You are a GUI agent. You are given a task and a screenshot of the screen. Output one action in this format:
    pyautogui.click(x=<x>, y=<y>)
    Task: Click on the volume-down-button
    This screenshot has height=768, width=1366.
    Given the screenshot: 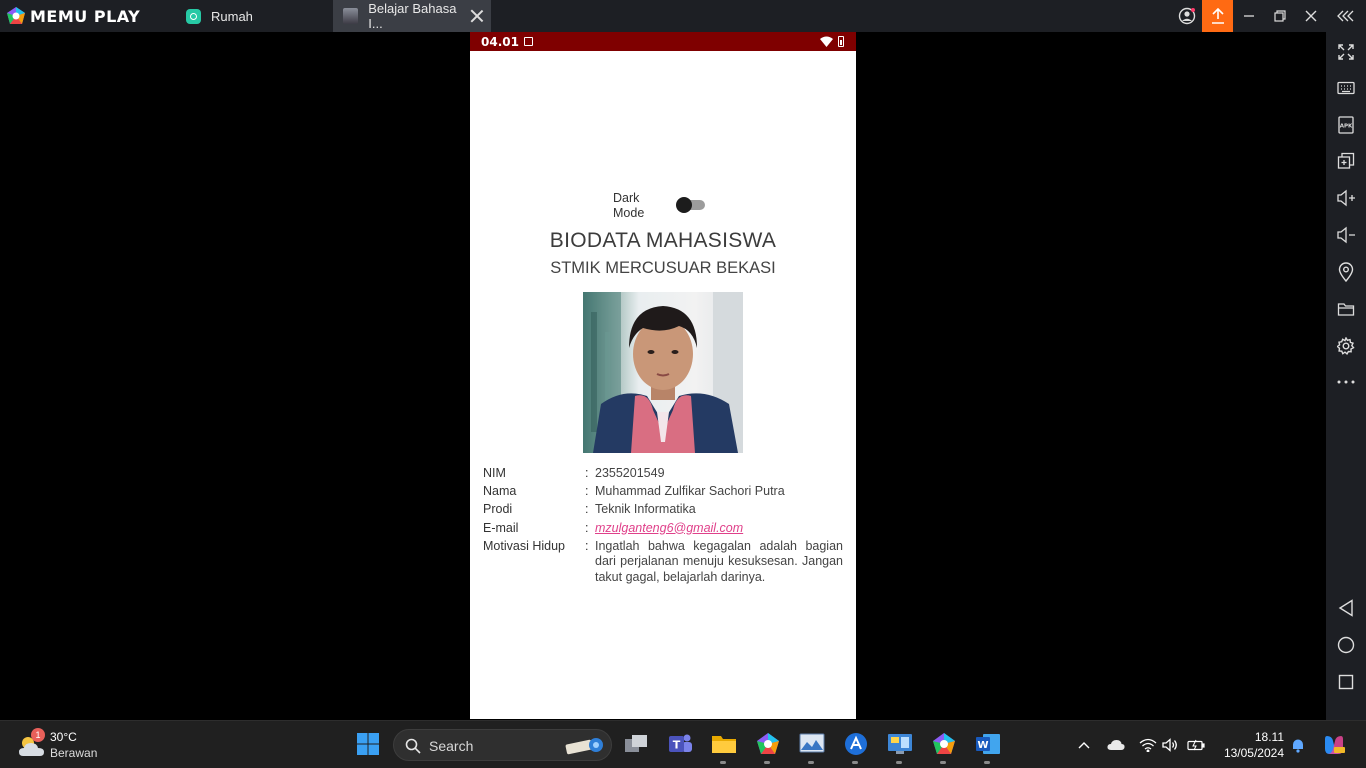 What is the action you would take?
    pyautogui.click(x=1346, y=235)
    